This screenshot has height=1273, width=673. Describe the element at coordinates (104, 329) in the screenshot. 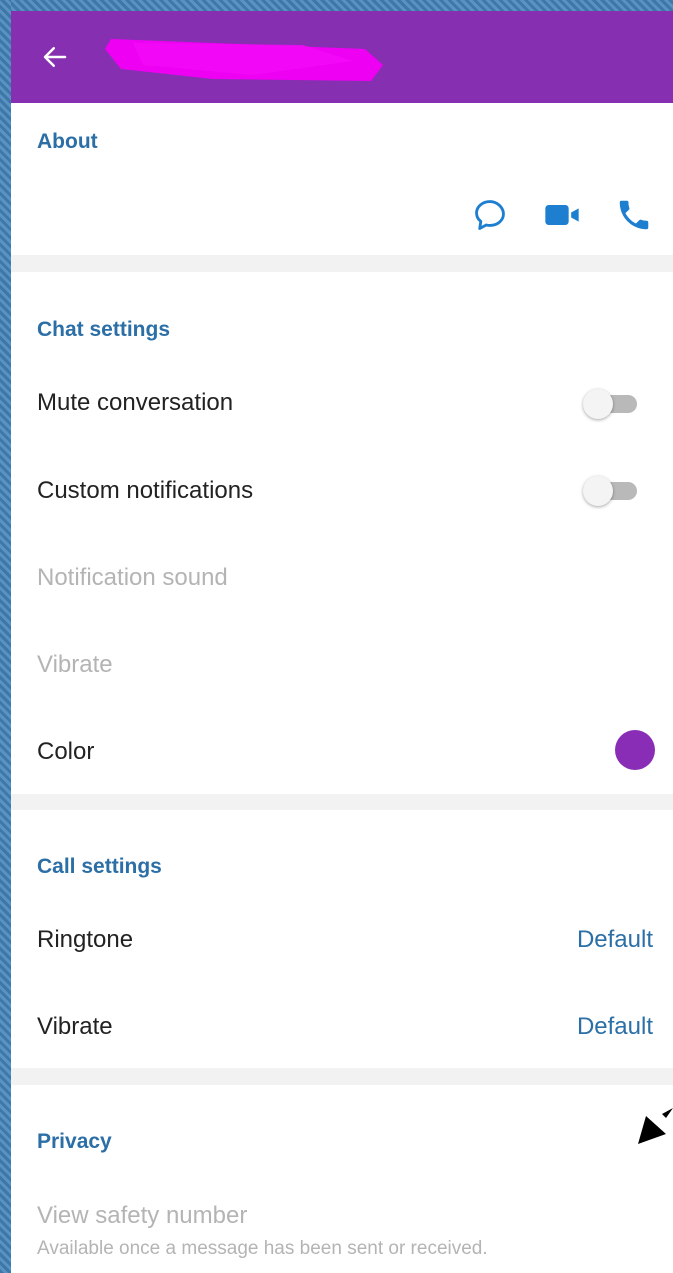

I see `chat-settings-title: Chat settings` at that location.